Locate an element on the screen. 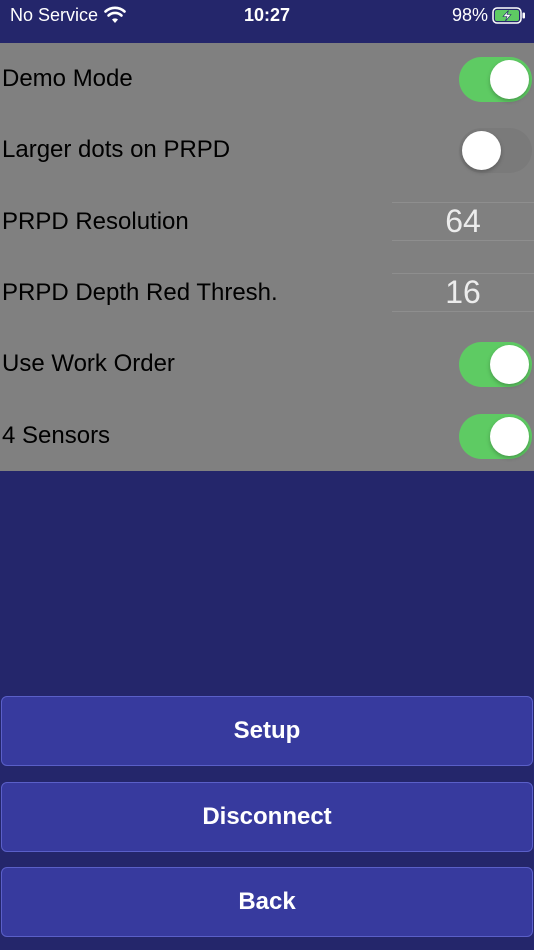  setting-row-larger-dots: Larger dots on PRPD is located at coordinates (267, 149).